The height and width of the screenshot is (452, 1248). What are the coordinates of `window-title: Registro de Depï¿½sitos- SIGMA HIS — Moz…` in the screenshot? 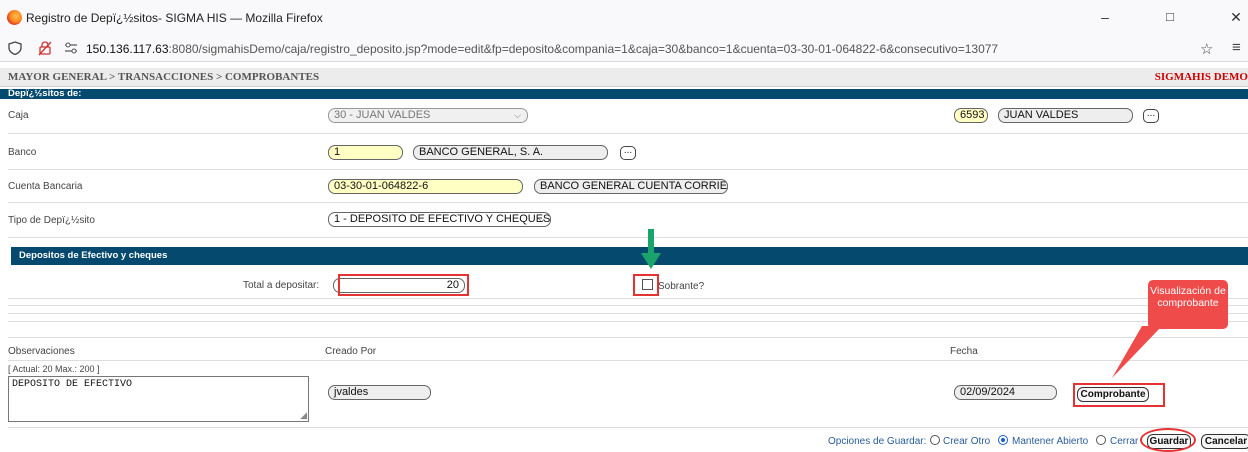 It's located at (174, 18).